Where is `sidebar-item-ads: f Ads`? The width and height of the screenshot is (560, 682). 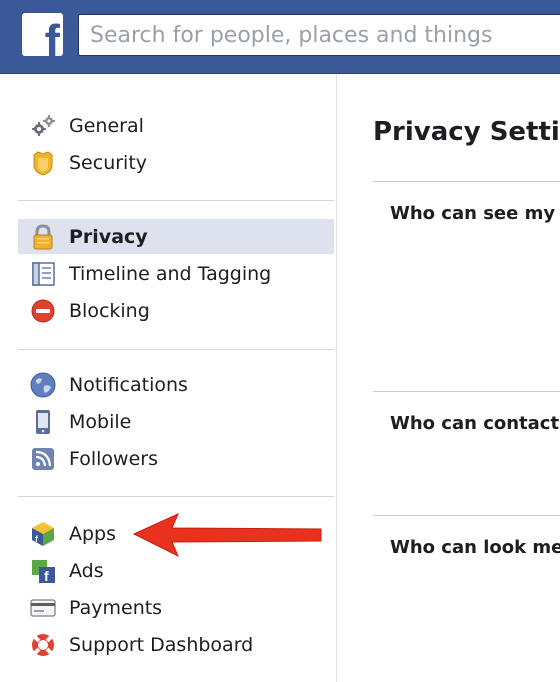
sidebar-item-ads: f Ads is located at coordinates (176, 570).